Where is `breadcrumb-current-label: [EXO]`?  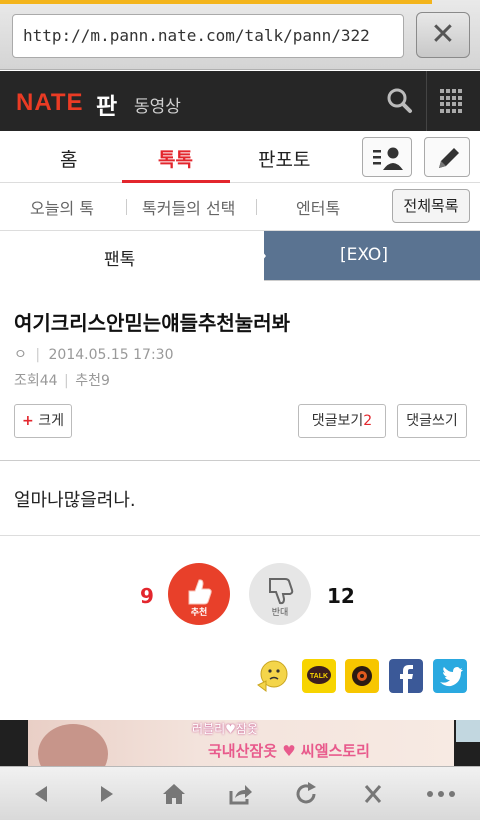 breadcrumb-current-label: [EXO] is located at coordinates (364, 255).